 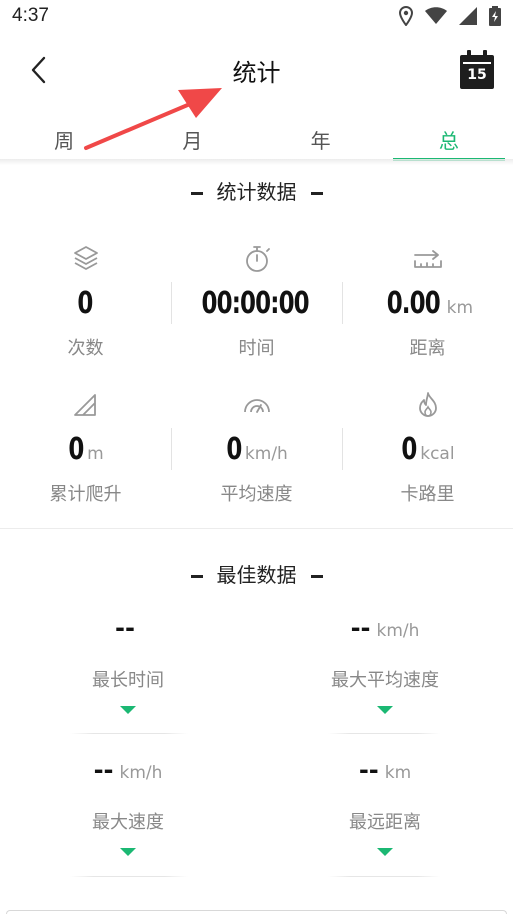 I want to click on best-max-avg-speed-value: --, so click(x=360, y=628).